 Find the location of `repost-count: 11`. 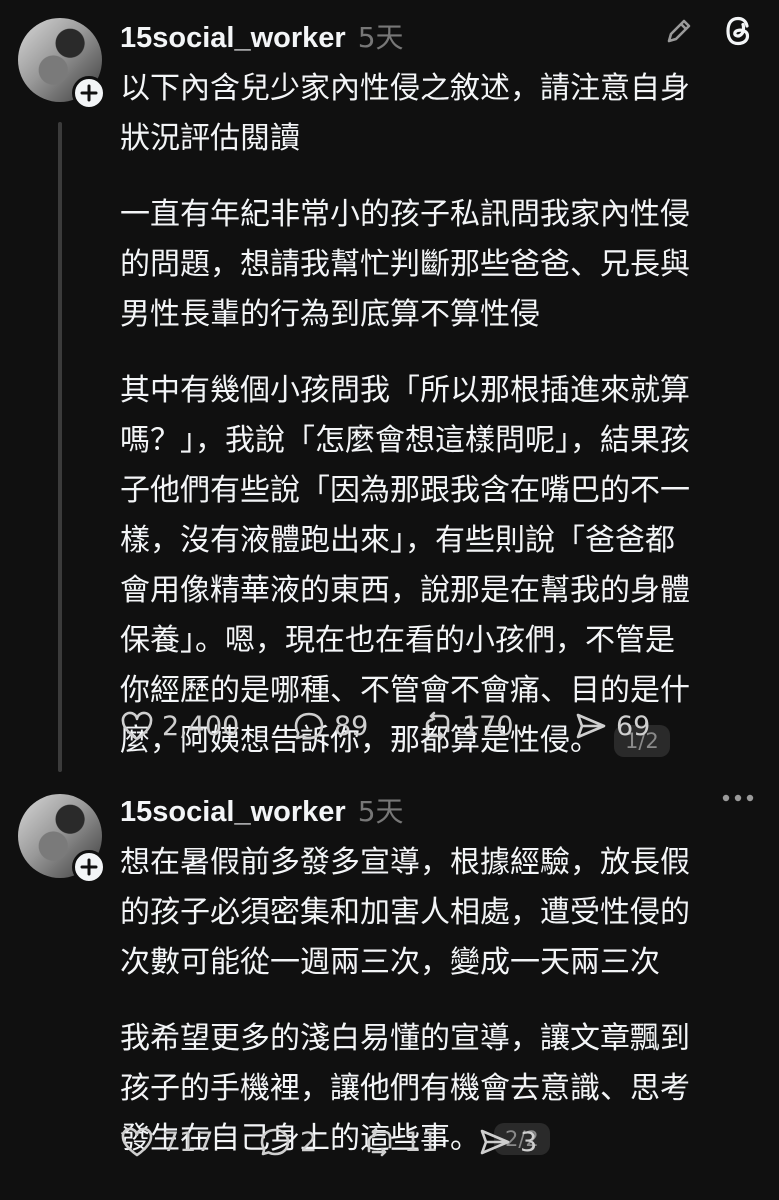

repost-count: 11 is located at coordinates (421, 1142).